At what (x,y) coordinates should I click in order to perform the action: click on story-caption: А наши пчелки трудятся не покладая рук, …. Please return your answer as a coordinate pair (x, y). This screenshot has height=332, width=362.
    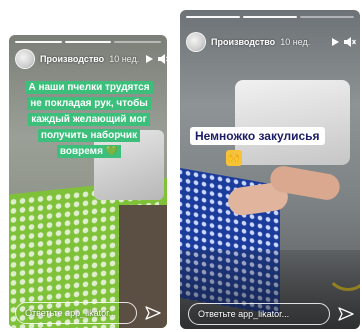
    Looking at the image, I should click on (89, 119).